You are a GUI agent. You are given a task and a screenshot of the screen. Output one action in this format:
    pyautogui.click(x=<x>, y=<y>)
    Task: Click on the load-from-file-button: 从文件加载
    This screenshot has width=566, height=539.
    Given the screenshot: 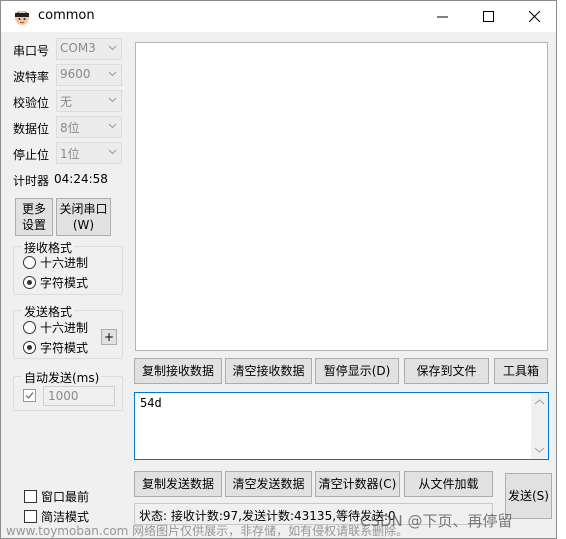 What is the action you would take?
    pyautogui.click(x=448, y=484)
    